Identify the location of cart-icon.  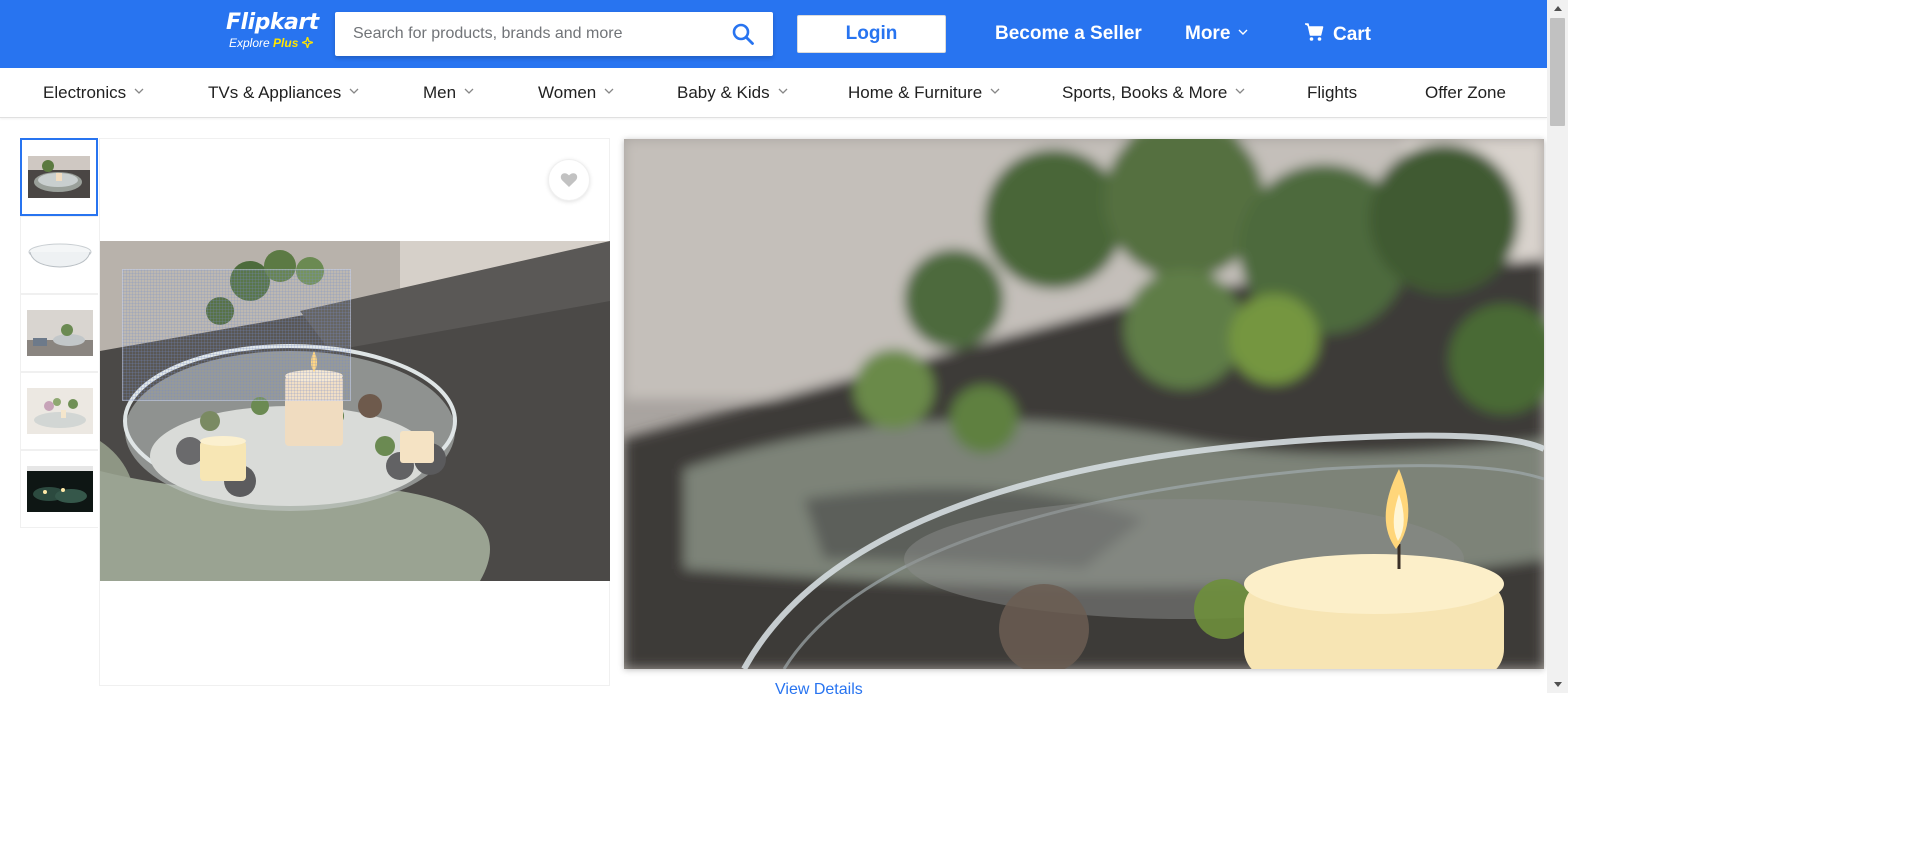
(1314, 32).